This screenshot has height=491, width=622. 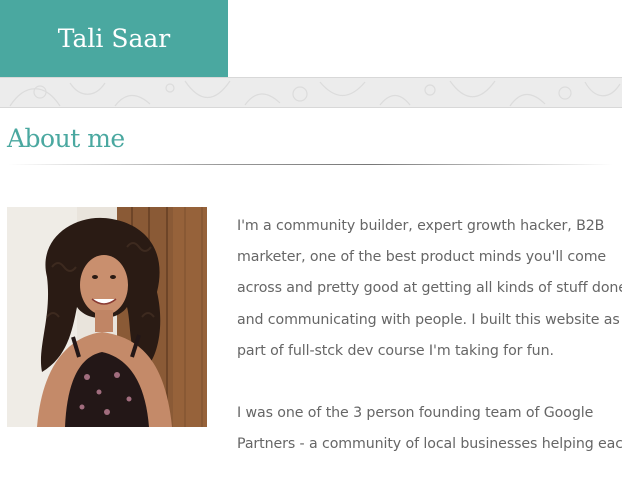 I want to click on title-divider, so click(x=310, y=164).